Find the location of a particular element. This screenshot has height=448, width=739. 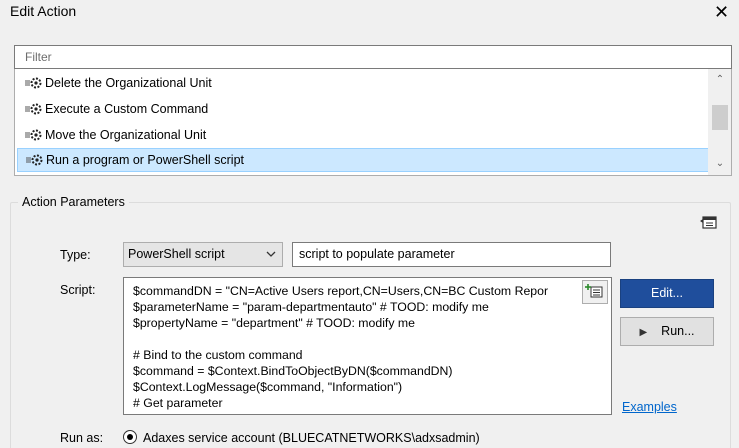

chevron-down-icon is located at coordinates (271, 254).